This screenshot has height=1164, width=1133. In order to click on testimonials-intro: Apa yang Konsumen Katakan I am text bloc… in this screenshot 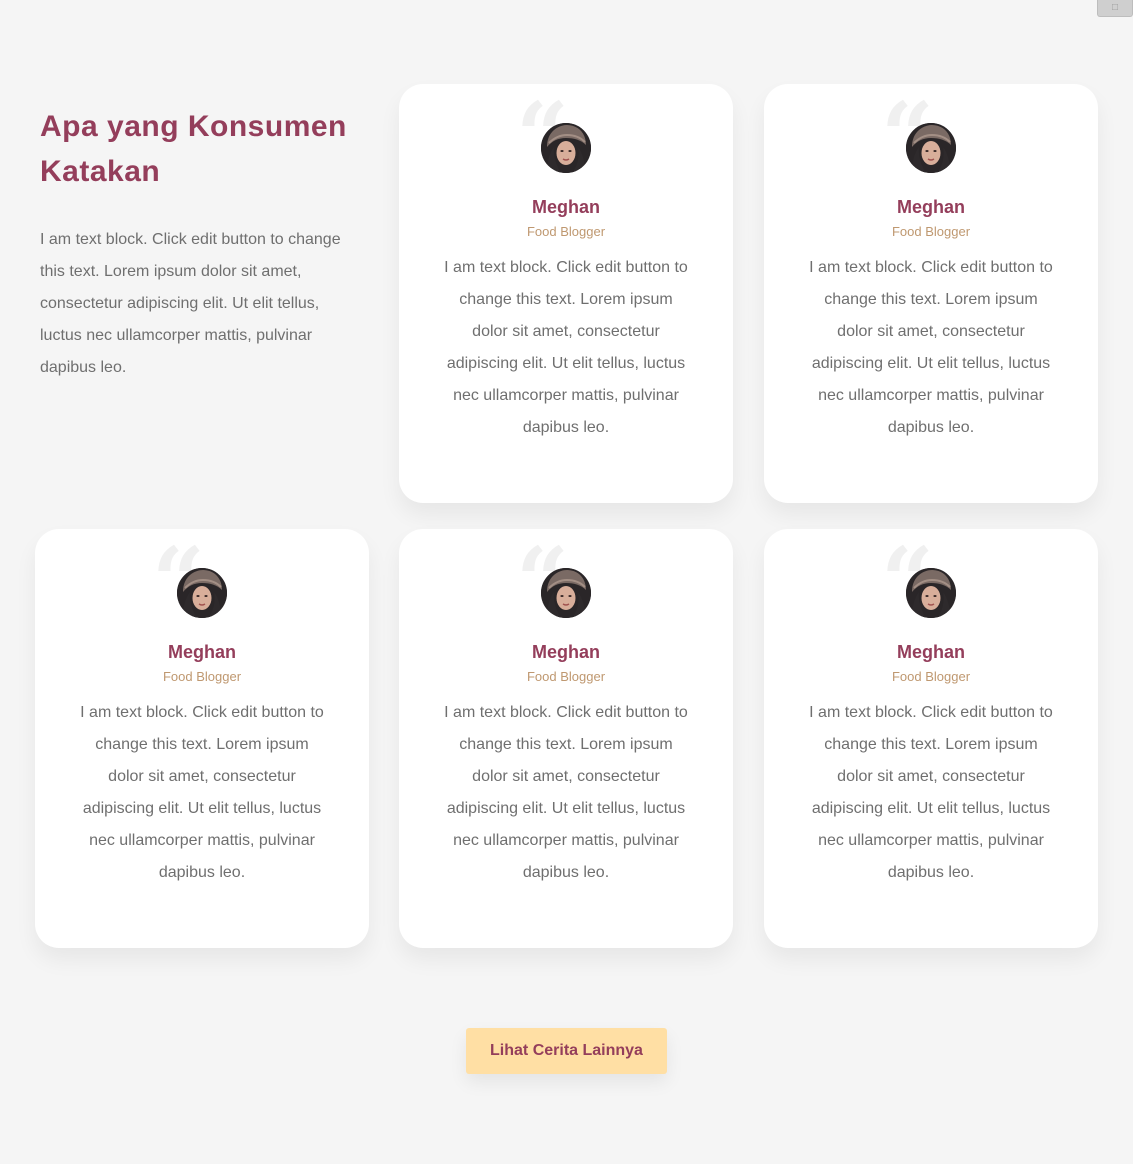, I will do `click(197, 244)`.